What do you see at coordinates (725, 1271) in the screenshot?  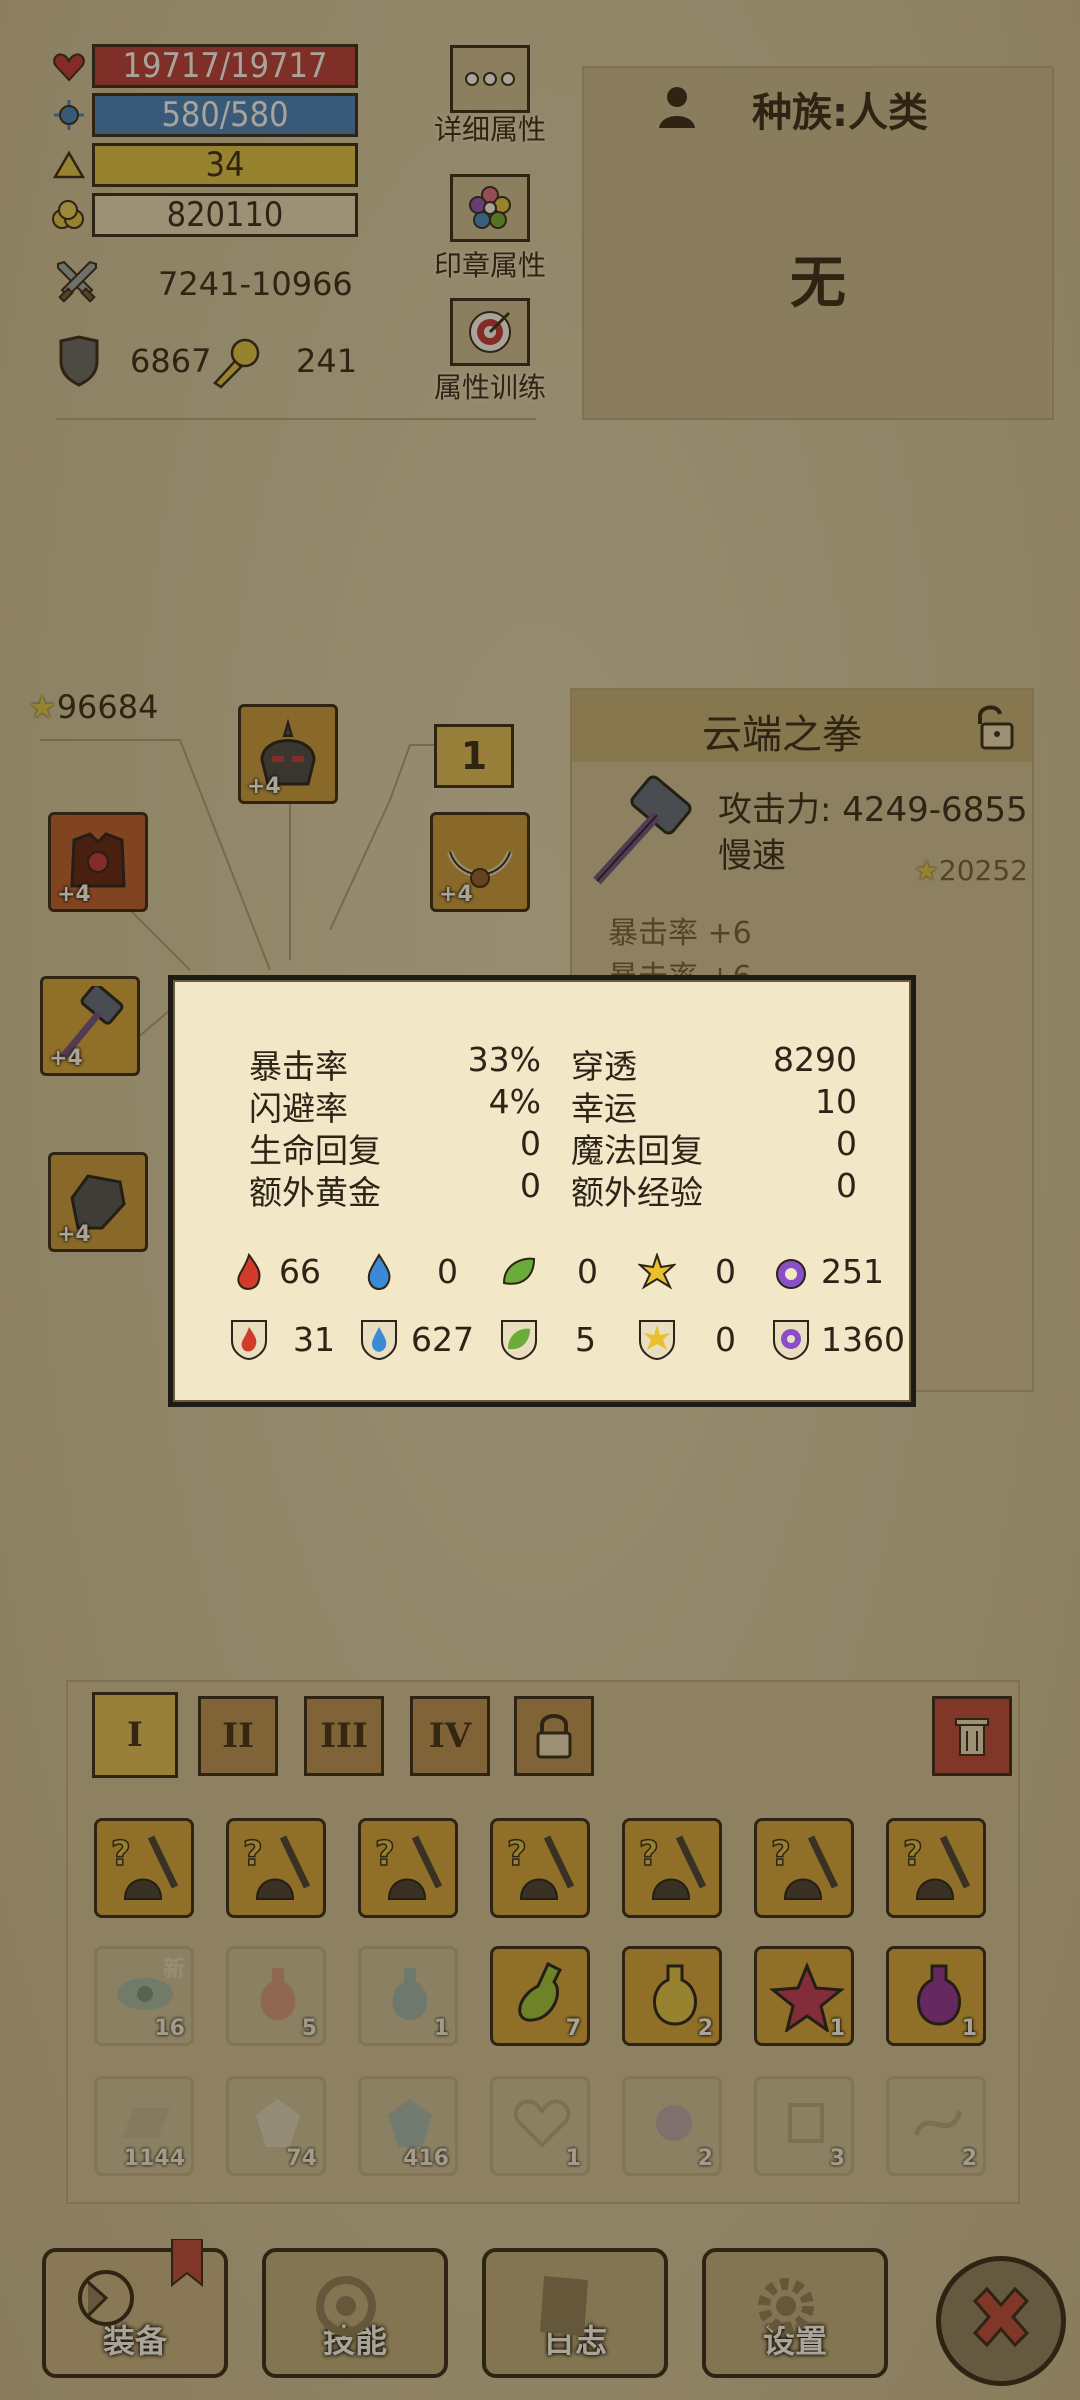 I see `attack-lightning-value: 0` at bounding box center [725, 1271].